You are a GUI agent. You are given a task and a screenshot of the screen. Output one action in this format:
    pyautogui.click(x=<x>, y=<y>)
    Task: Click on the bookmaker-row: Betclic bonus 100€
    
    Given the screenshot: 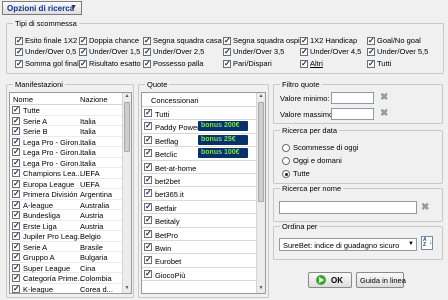 What is the action you would take?
    pyautogui.click(x=200, y=154)
    